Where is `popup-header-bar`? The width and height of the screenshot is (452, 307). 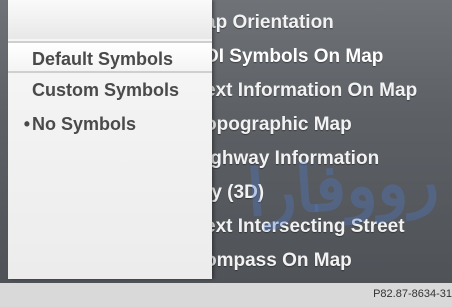
popup-header-bar is located at coordinates (110, 19).